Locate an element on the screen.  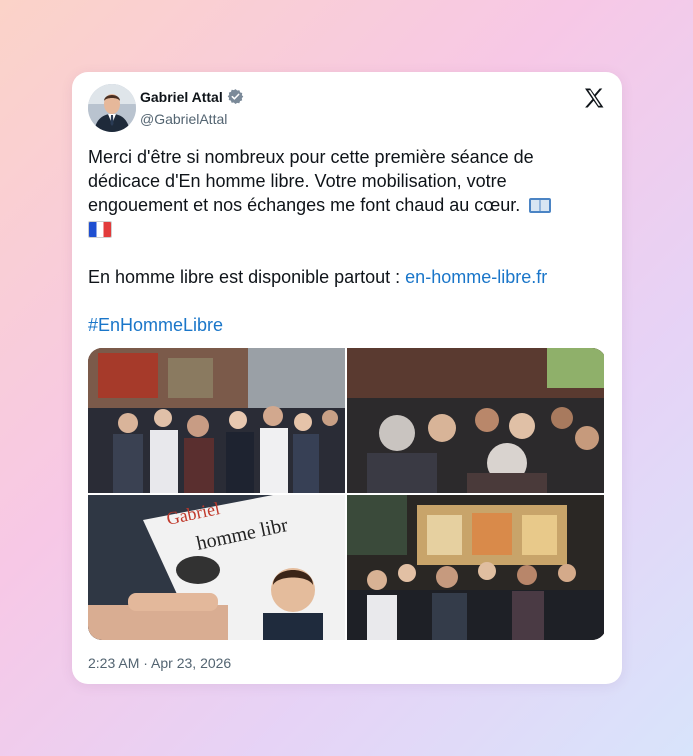
x-logo-icon is located at coordinates (594, 98).